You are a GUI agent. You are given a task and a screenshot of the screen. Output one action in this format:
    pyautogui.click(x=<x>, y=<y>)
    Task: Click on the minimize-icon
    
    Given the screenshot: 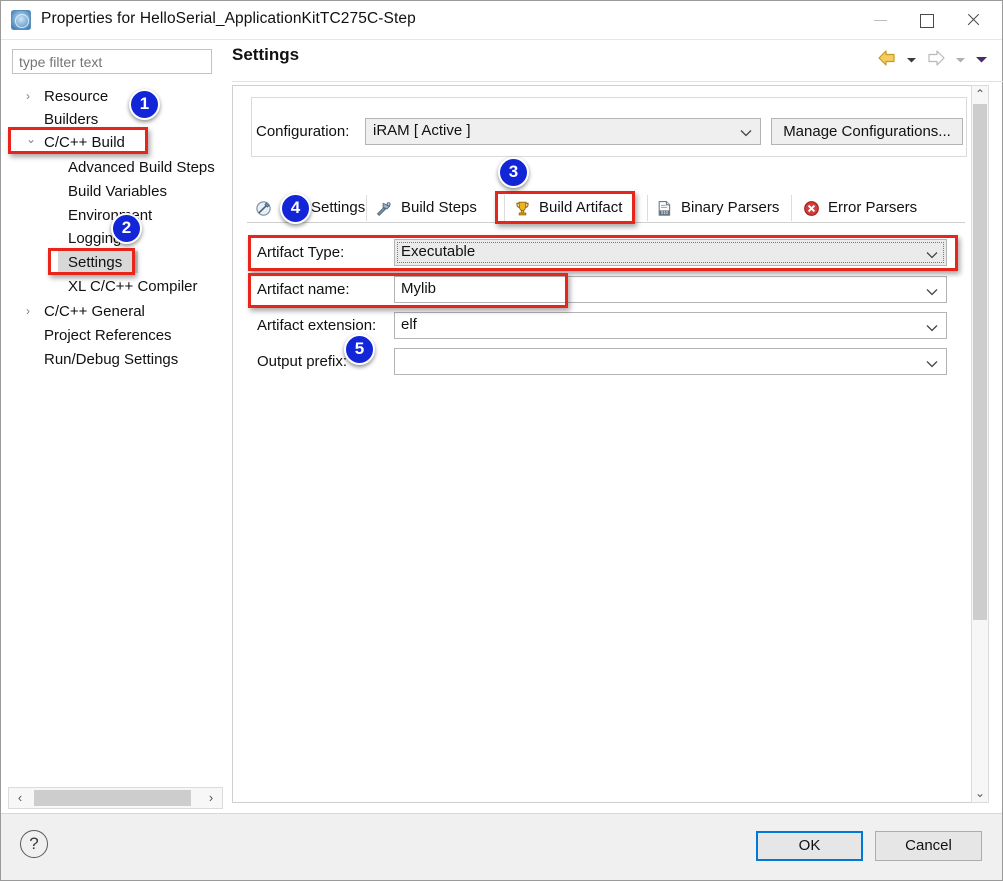 What is the action you would take?
    pyautogui.click(x=880, y=20)
    